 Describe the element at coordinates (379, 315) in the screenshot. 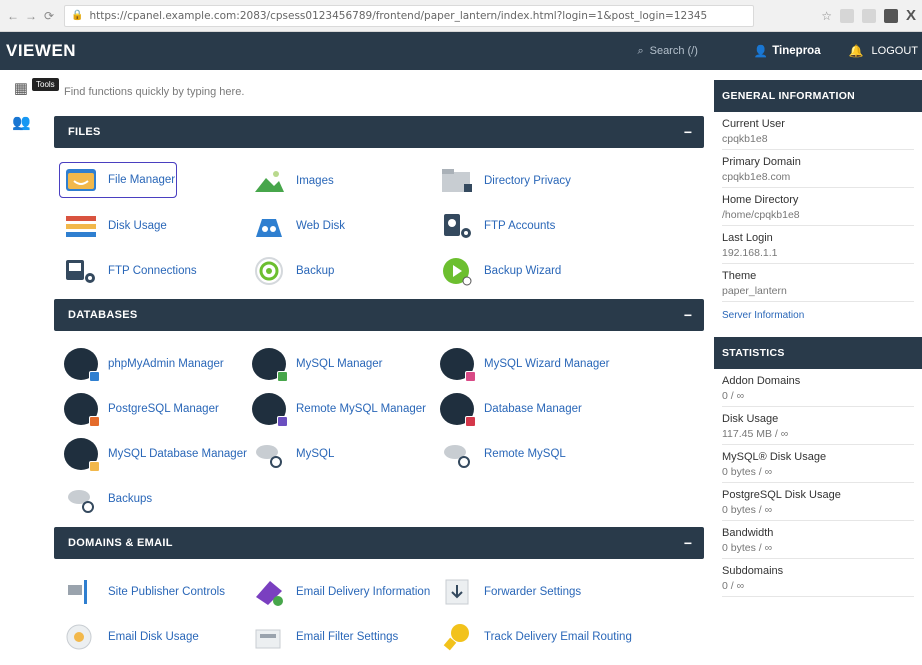

I see `section-header-databases: DATABASES −` at that location.